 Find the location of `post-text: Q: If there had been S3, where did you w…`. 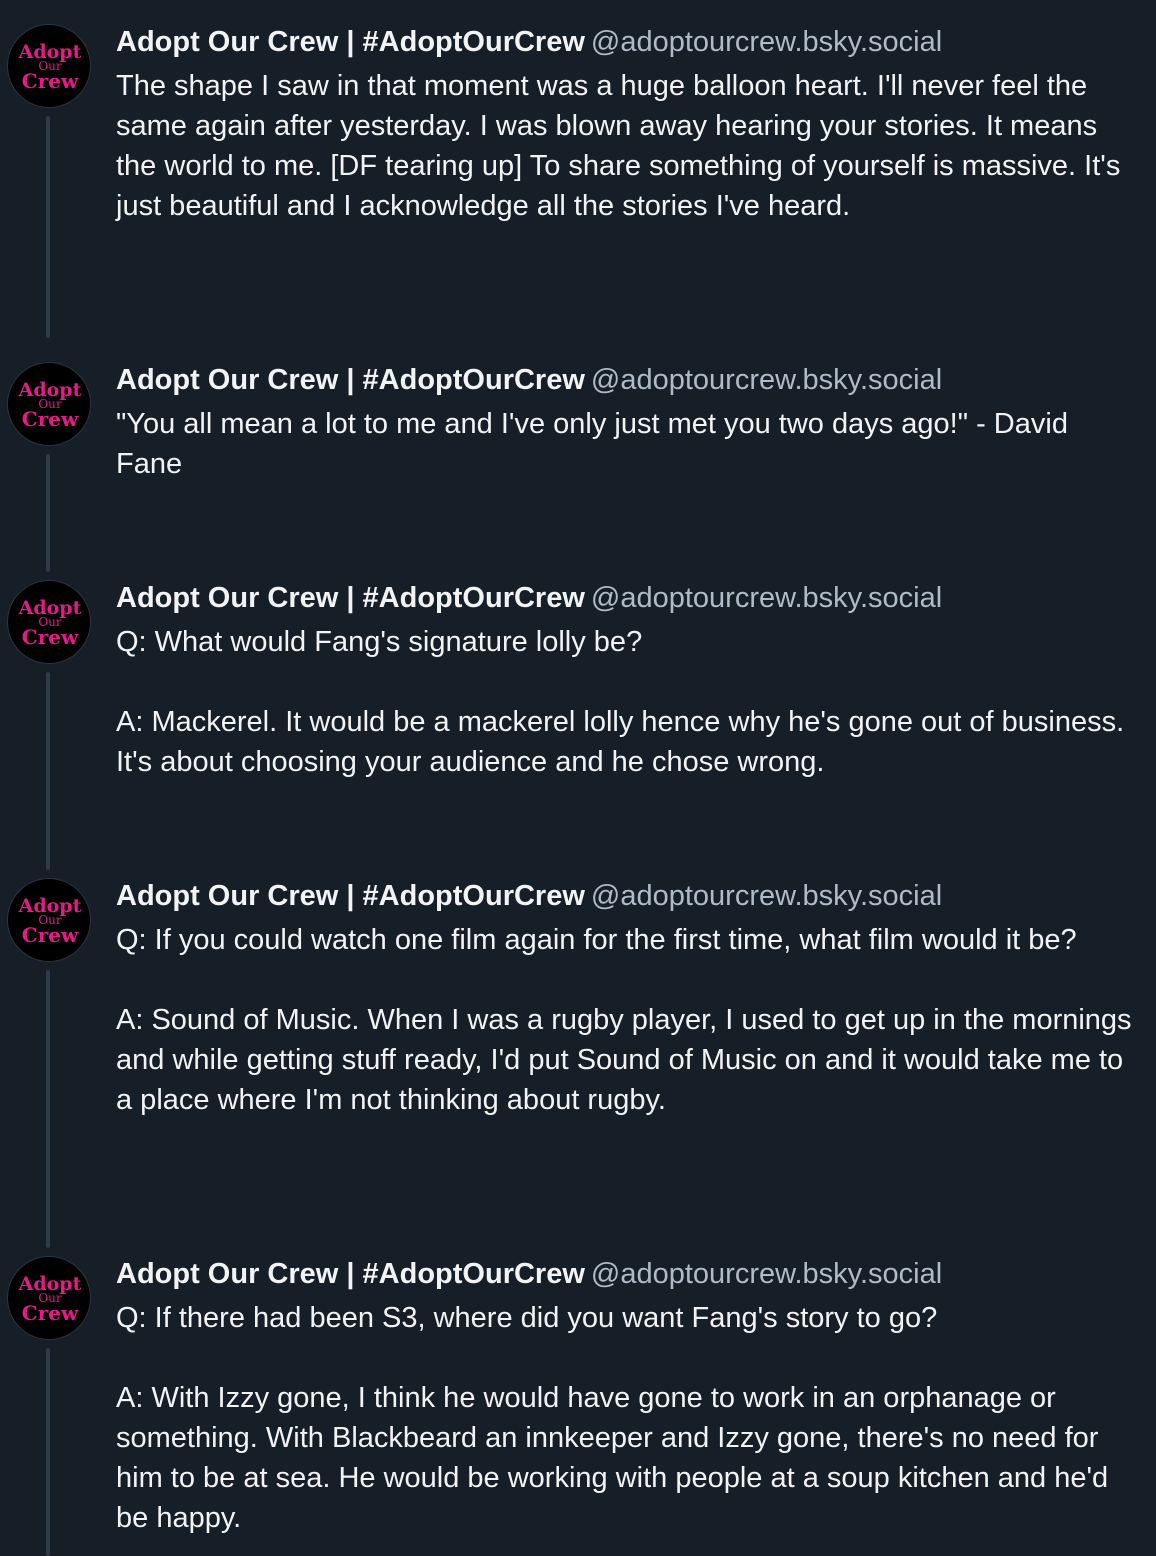

post-text: Q: If there had been S3, where did you w… is located at coordinates (612, 1418).